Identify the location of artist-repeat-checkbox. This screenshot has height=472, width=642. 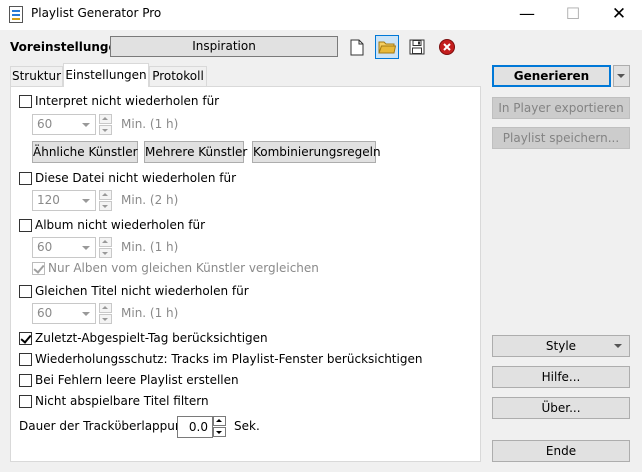
(25, 101).